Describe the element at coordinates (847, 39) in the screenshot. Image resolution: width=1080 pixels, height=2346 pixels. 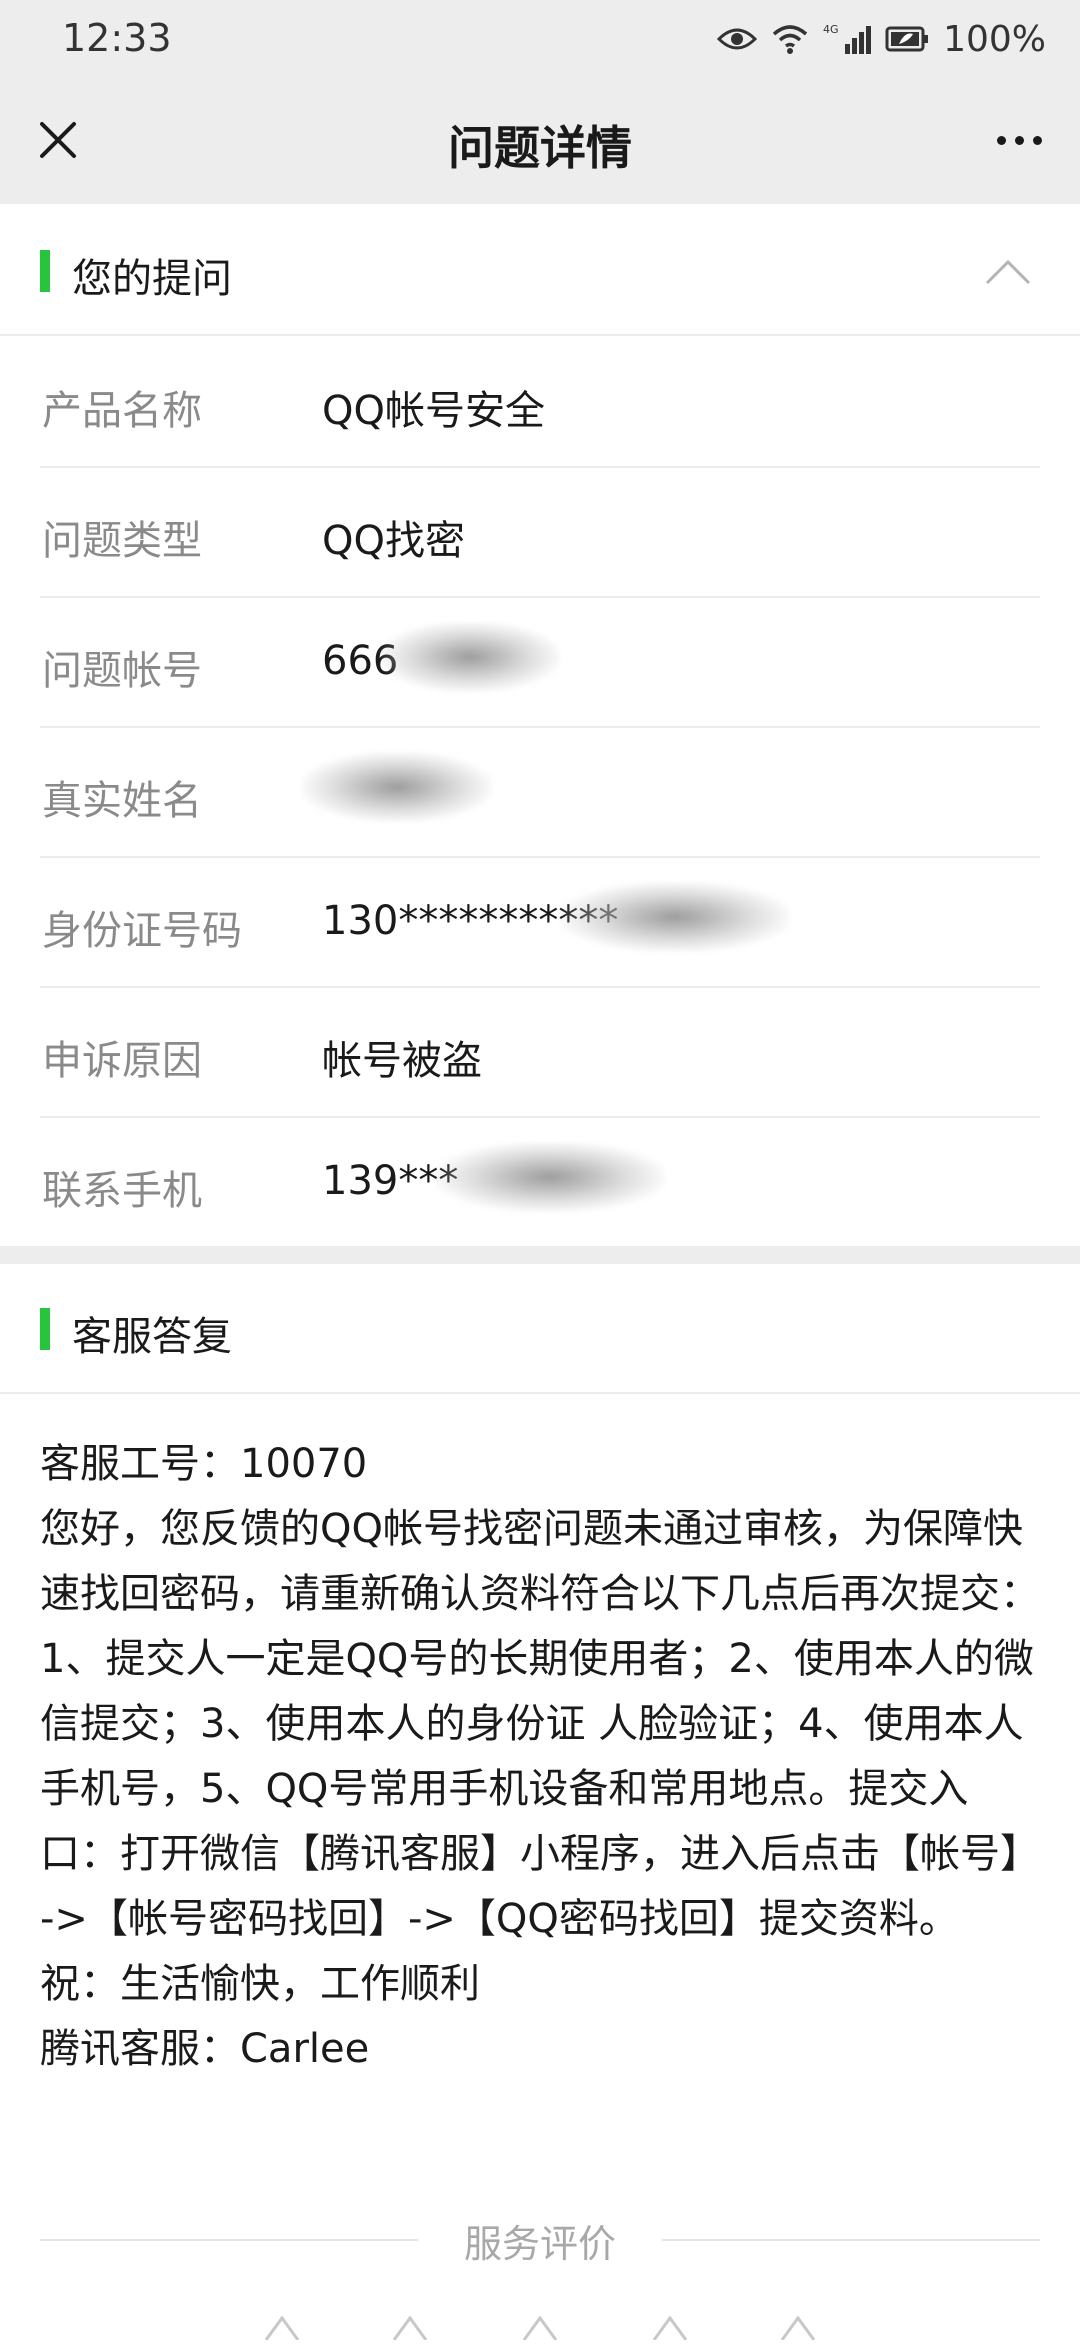
I see `signal-icon: 4G` at that location.